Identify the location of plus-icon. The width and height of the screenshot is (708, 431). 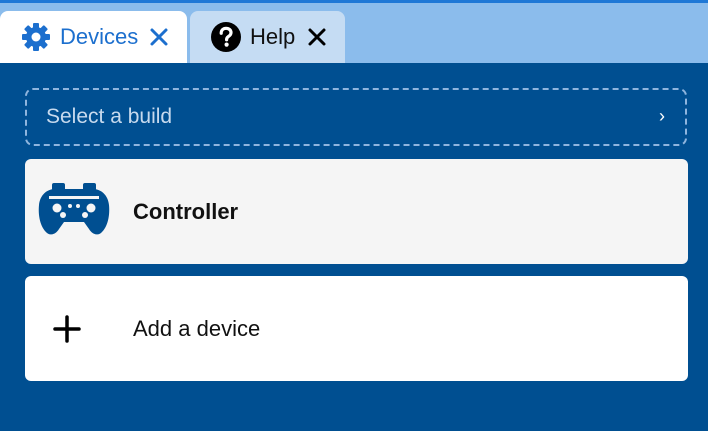
(67, 329).